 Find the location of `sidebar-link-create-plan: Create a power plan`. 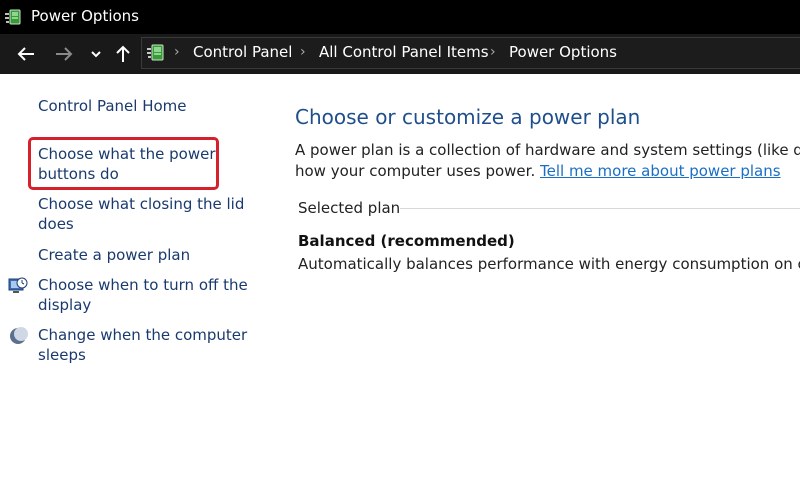

sidebar-link-create-plan: Create a power plan is located at coordinates (114, 255).